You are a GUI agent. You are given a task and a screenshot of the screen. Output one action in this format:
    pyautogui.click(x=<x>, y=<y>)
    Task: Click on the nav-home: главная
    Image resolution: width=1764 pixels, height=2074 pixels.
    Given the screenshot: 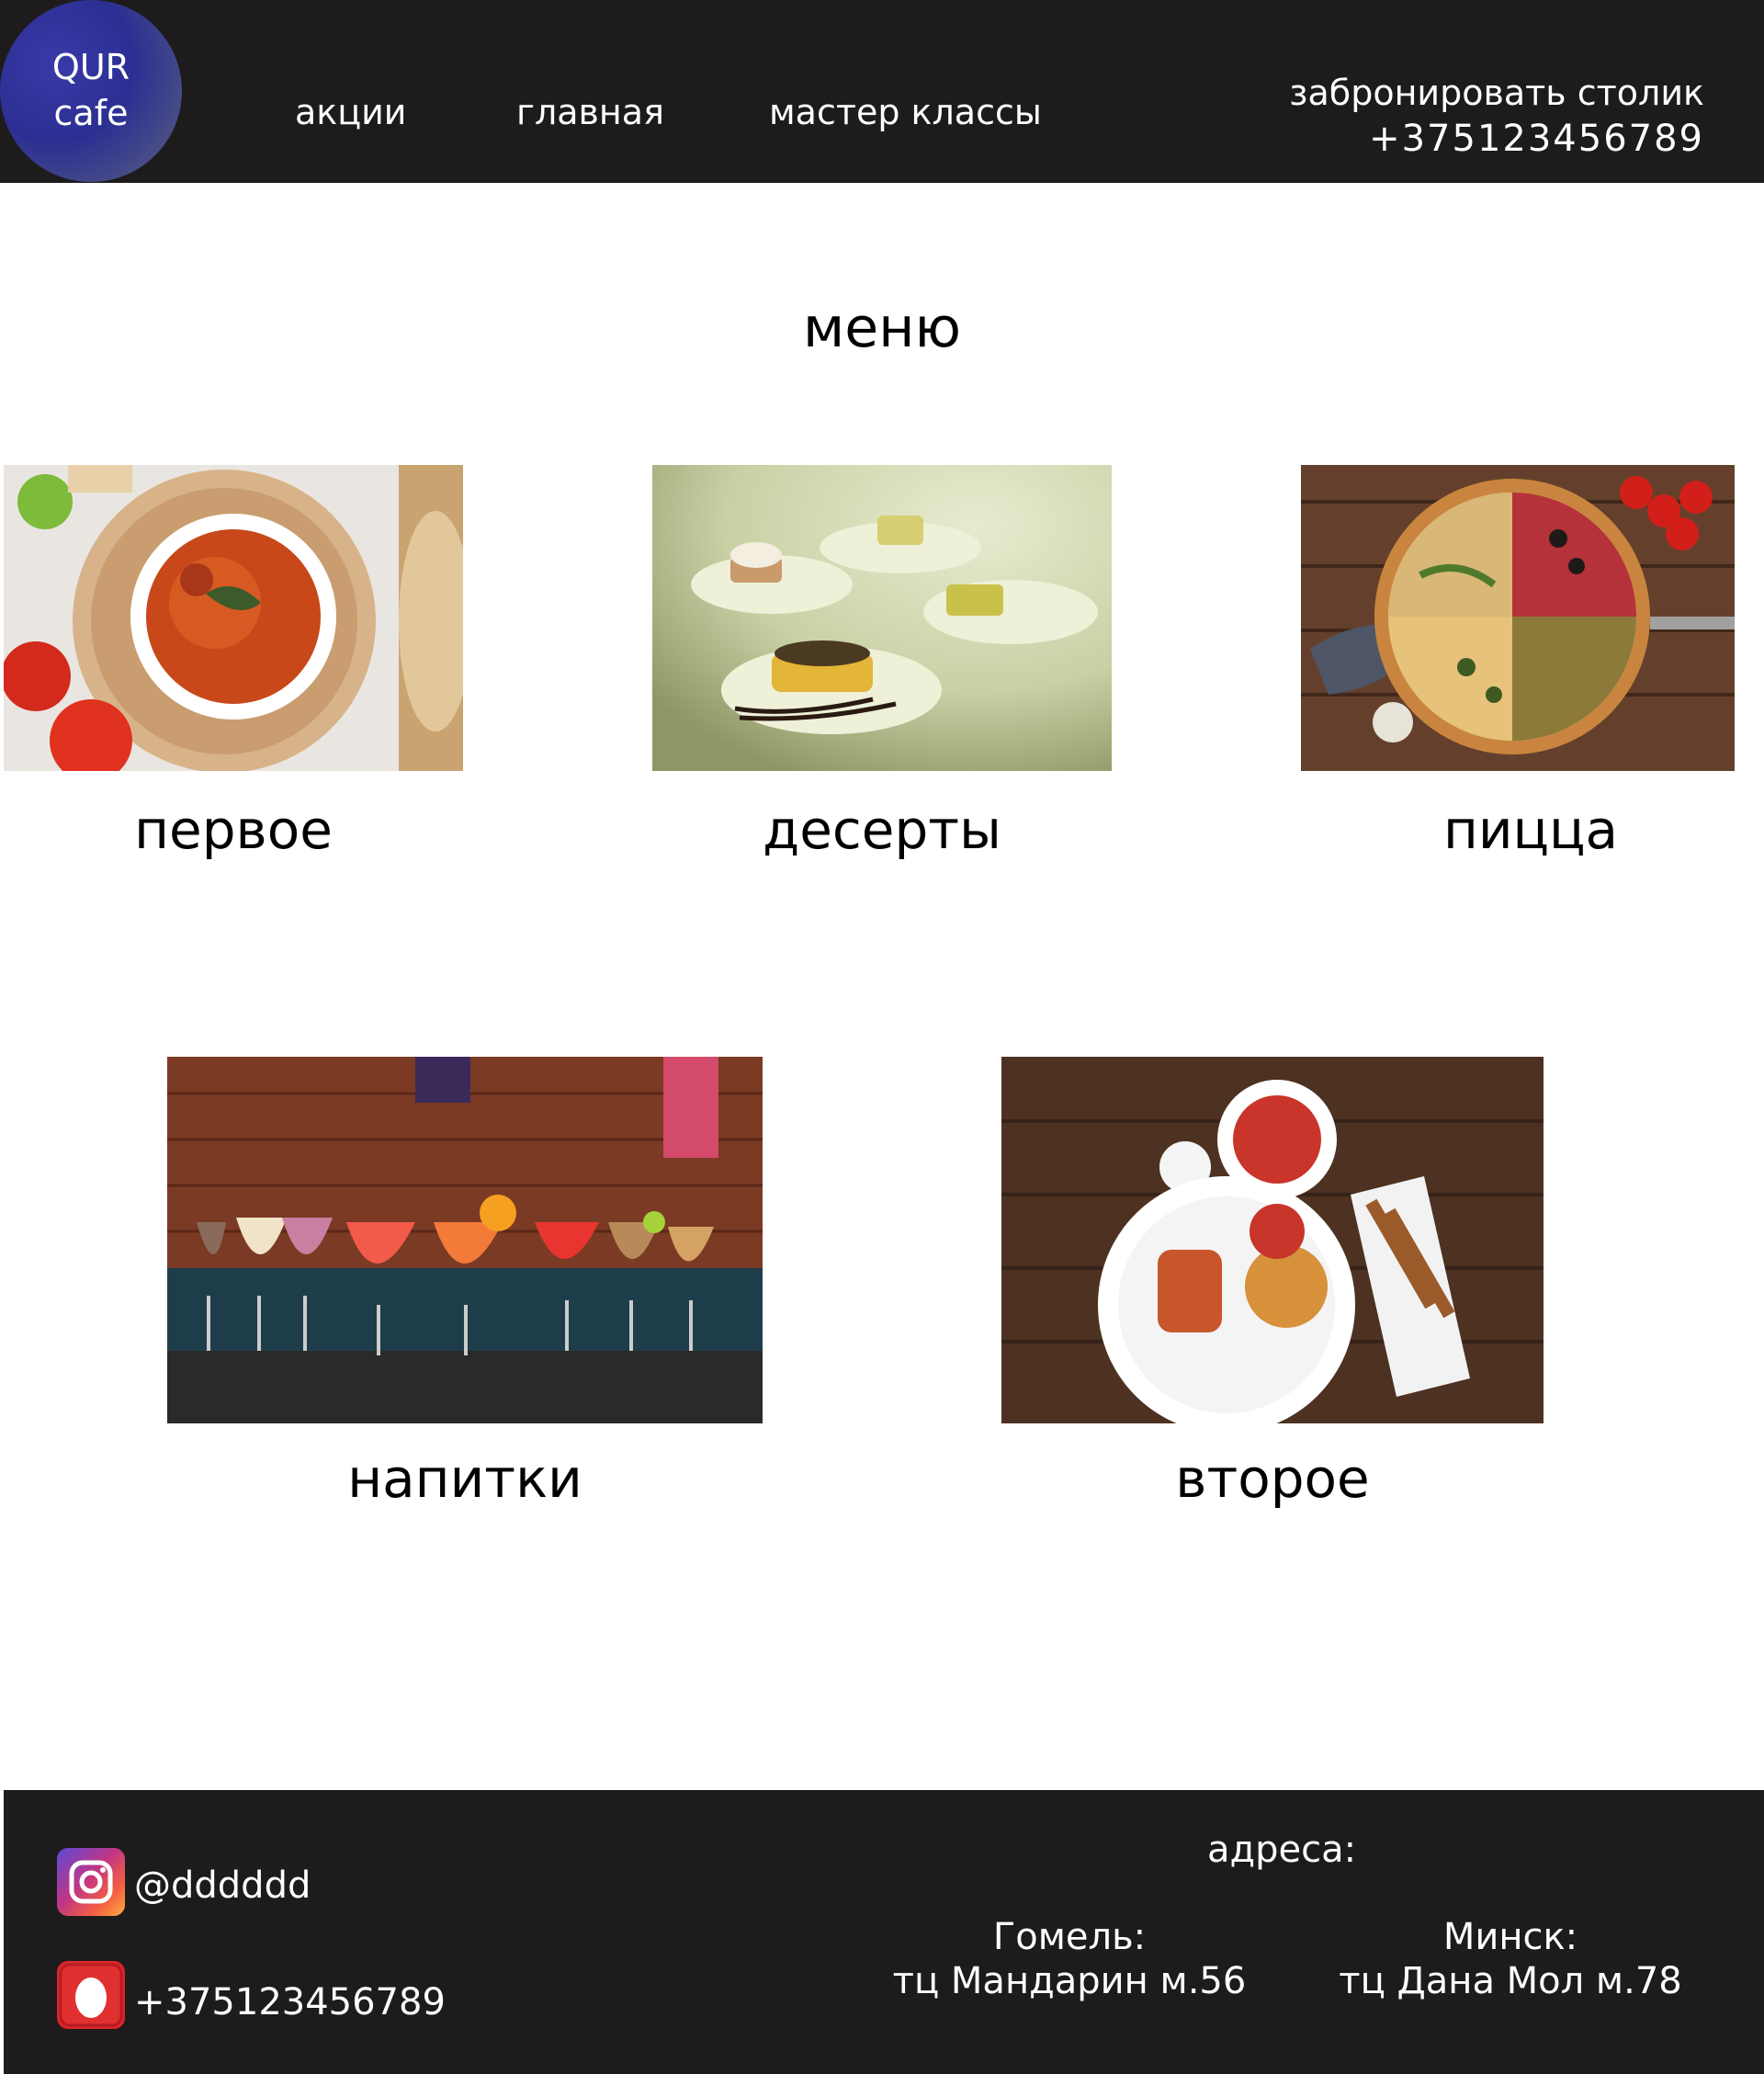 What is the action you would take?
    pyautogui.click(x=590, y=112)
    